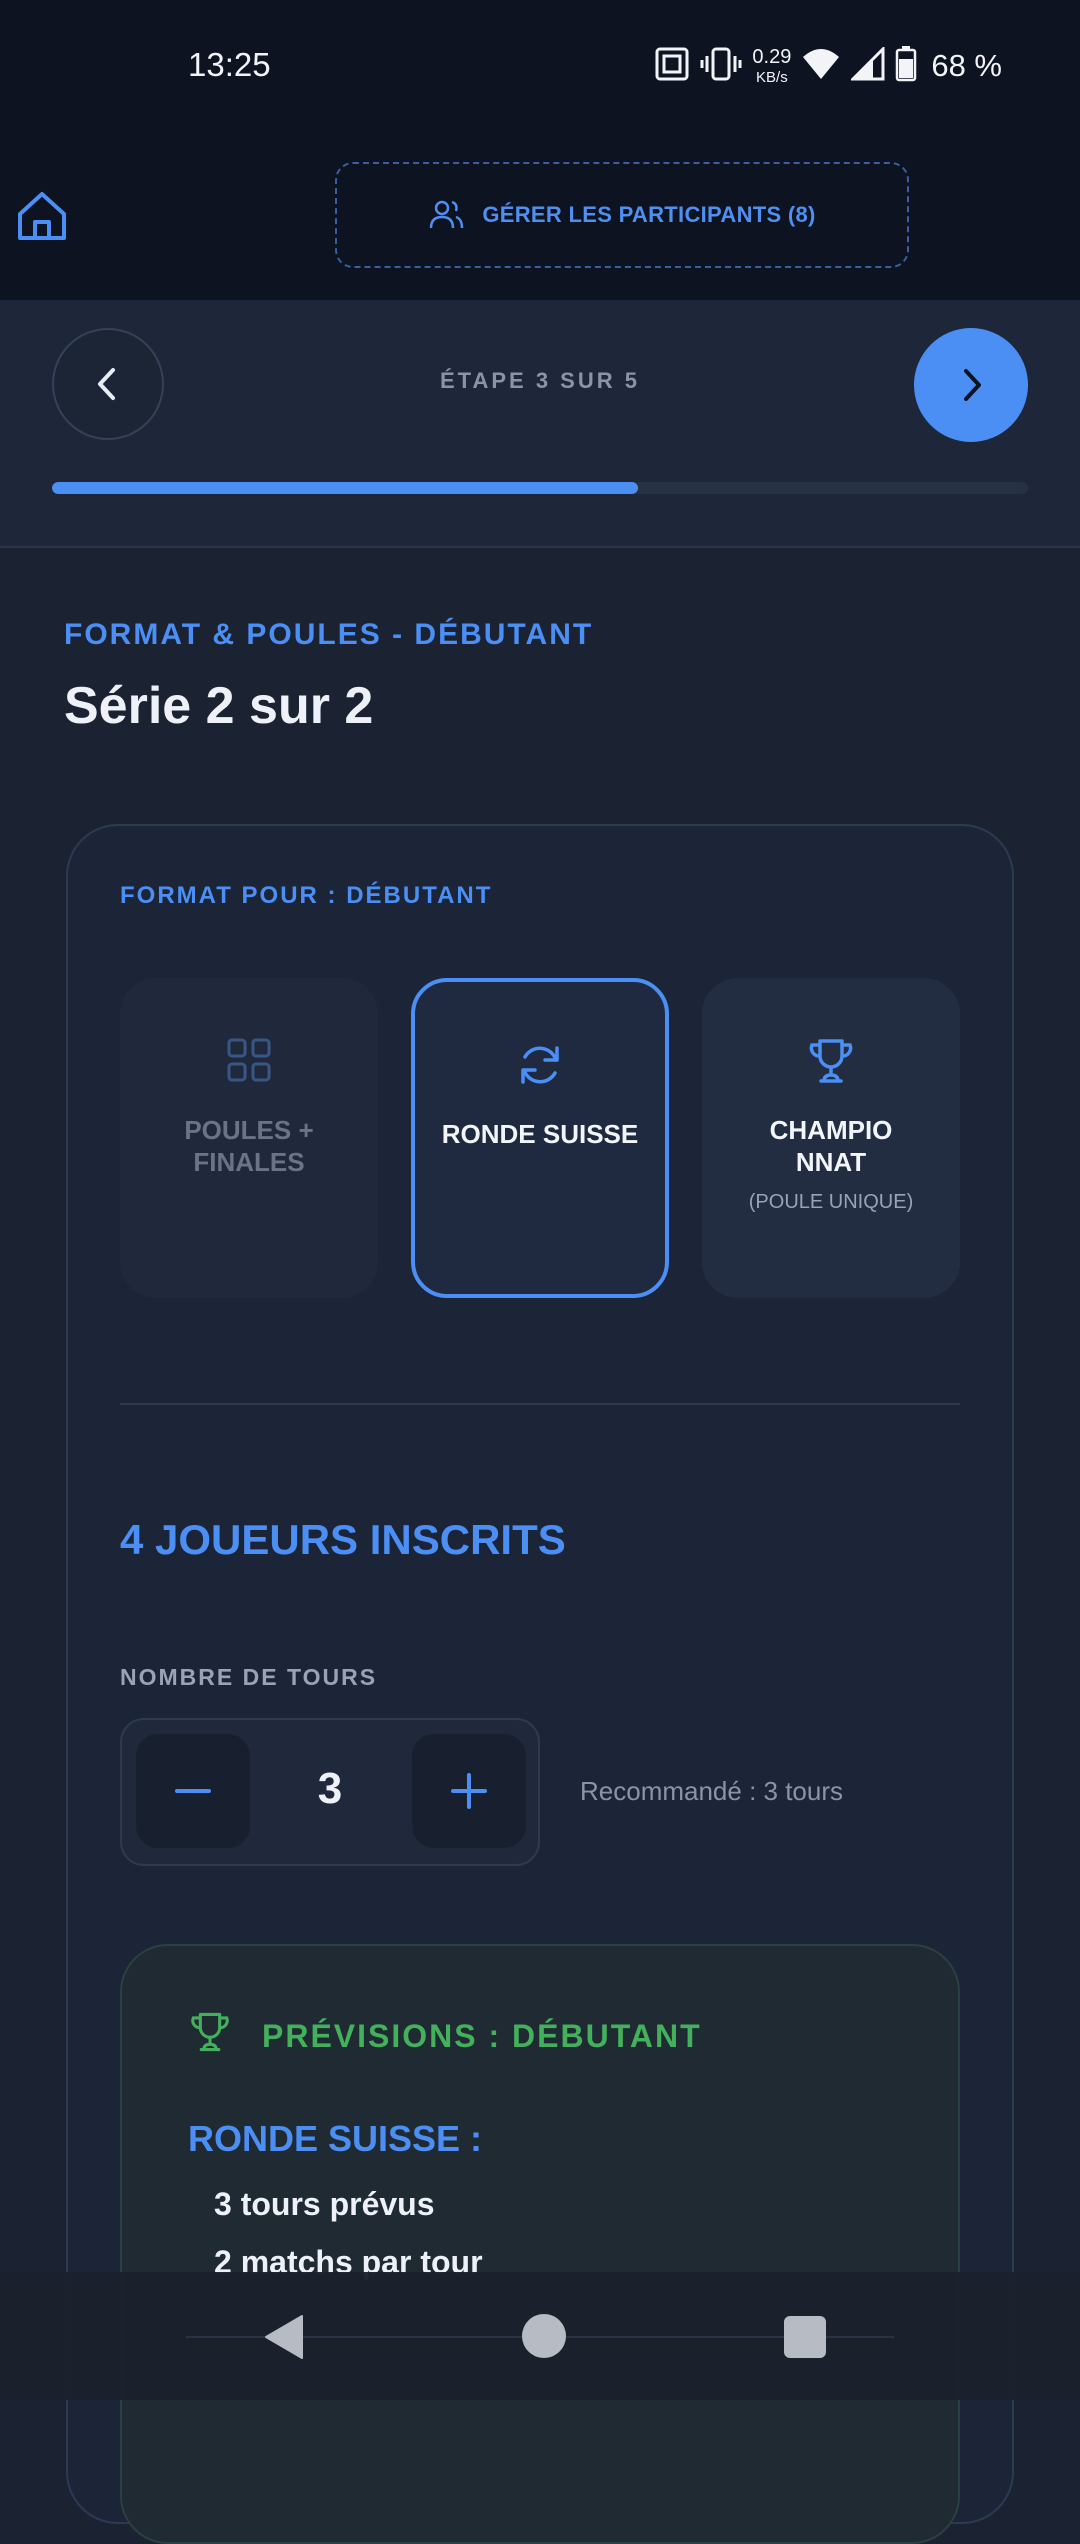 This screenshot has width=1080, height=2544. What do you see at coordinates (540, 424) in the screenshot?
I see `step-navigation` at bounding box center [540, 424].